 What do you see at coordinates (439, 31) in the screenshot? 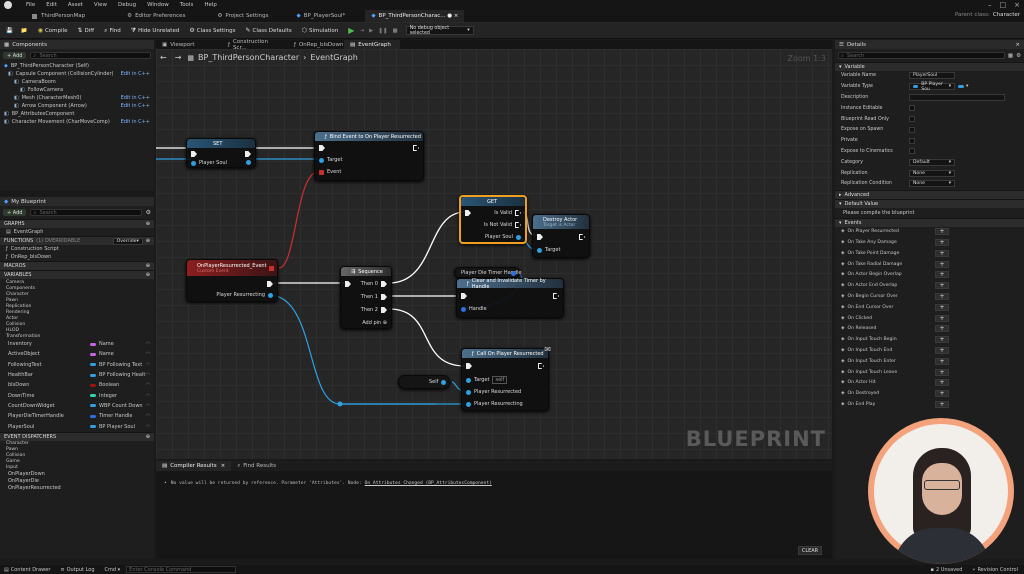
I see `debug-object-dropdown: No debug object selected ▾` at bounding box center [439, 31].